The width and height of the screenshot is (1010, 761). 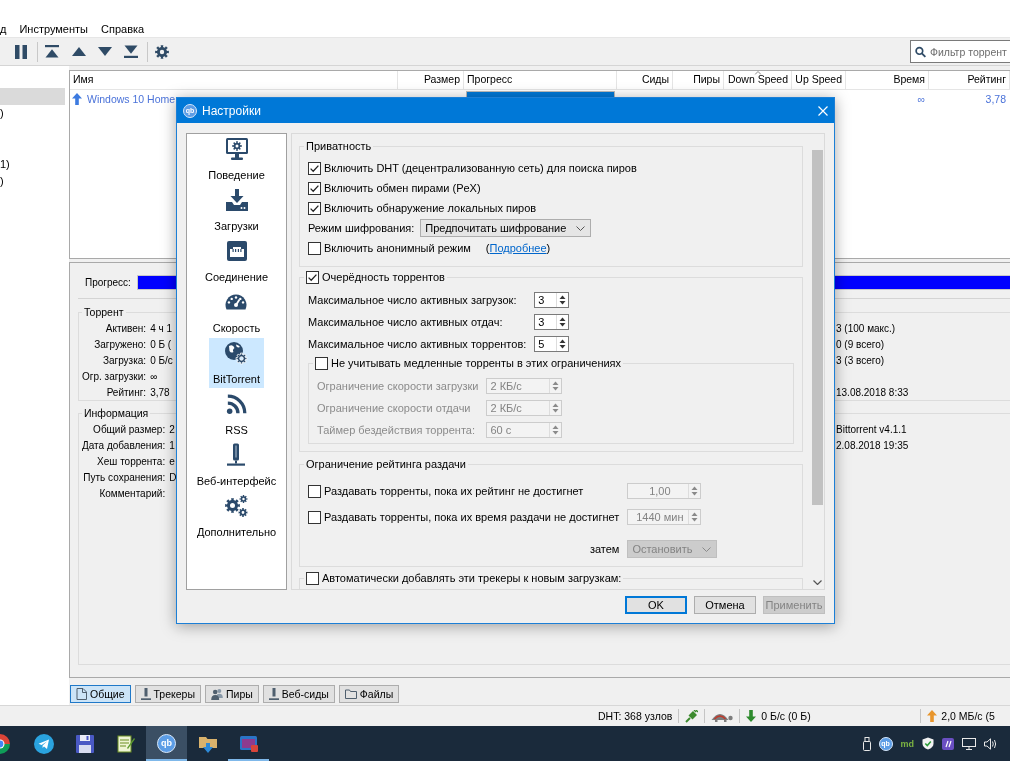 I want to click on details-link: Подробнее, so click(x=518, y=248).